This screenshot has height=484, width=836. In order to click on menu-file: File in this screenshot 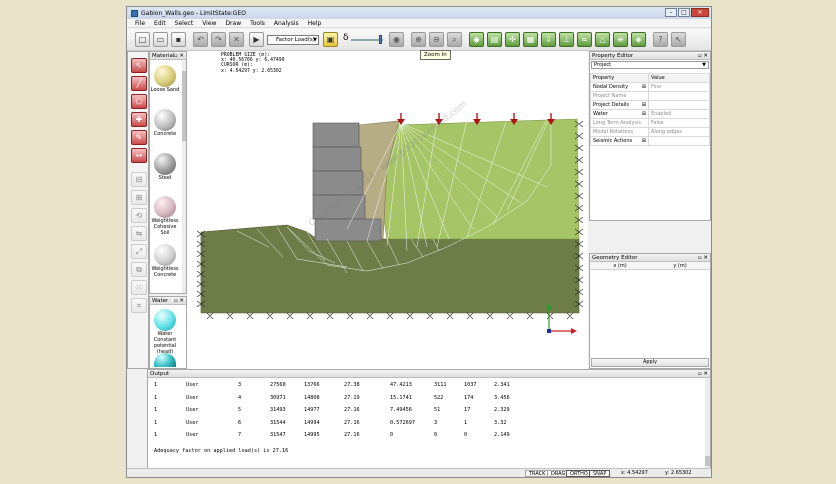, I will do `click(140, 23)`.